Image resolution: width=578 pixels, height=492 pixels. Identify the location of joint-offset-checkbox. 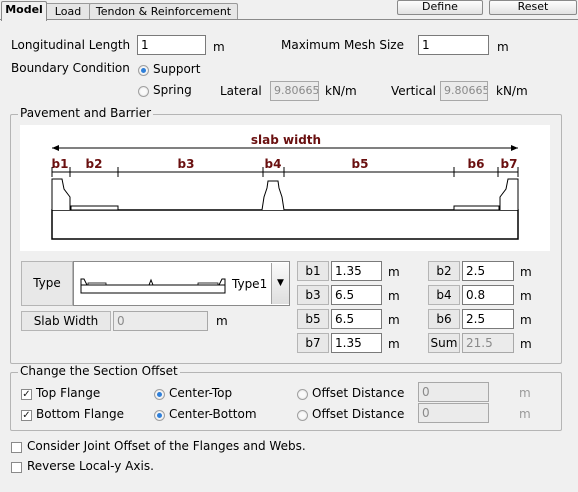
(16, 447).